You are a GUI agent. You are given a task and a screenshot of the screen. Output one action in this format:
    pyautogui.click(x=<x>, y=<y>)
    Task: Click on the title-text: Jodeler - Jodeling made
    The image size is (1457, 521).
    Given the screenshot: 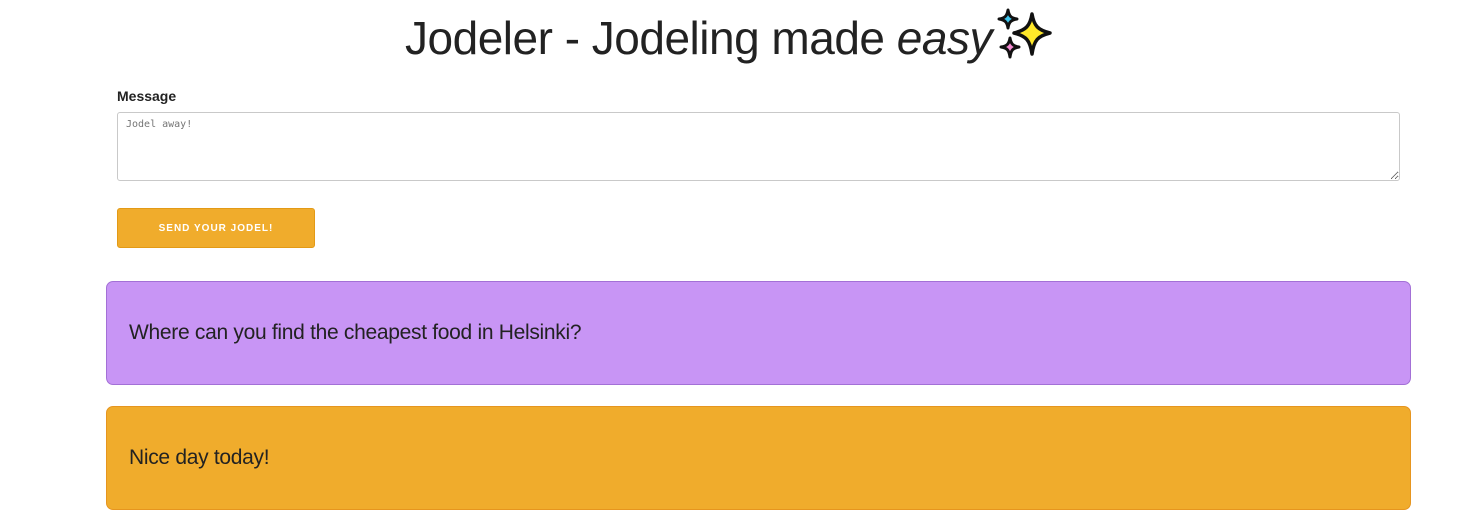 What is the action you would take?
    pyautogui.click(x=651, y=38)
    